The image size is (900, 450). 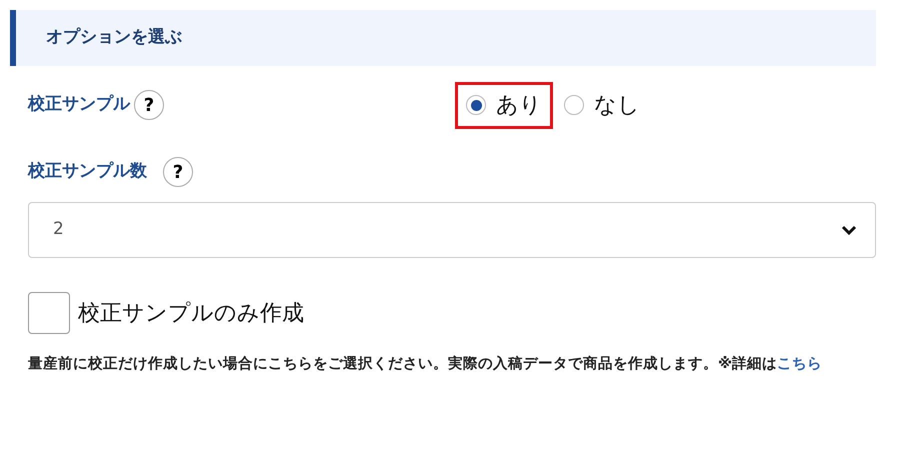 I want to click on sample-count-select: 2, so click(x=452, y=230).